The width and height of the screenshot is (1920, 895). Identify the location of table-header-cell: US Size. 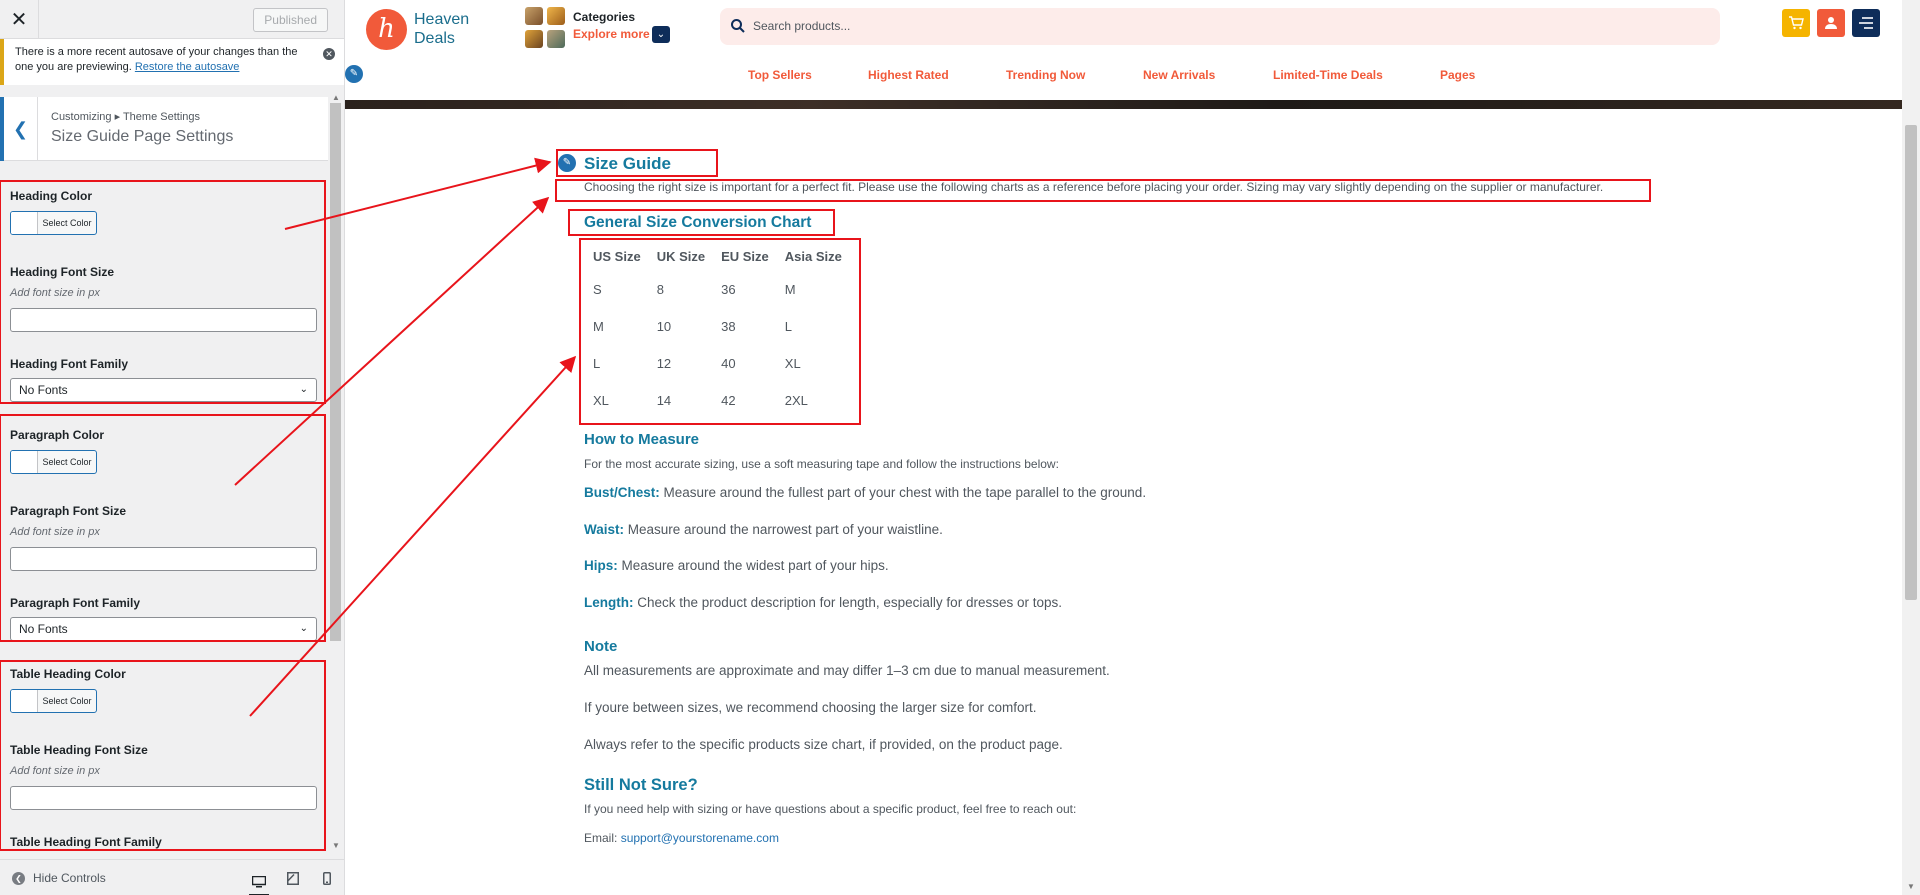
(617, 256).